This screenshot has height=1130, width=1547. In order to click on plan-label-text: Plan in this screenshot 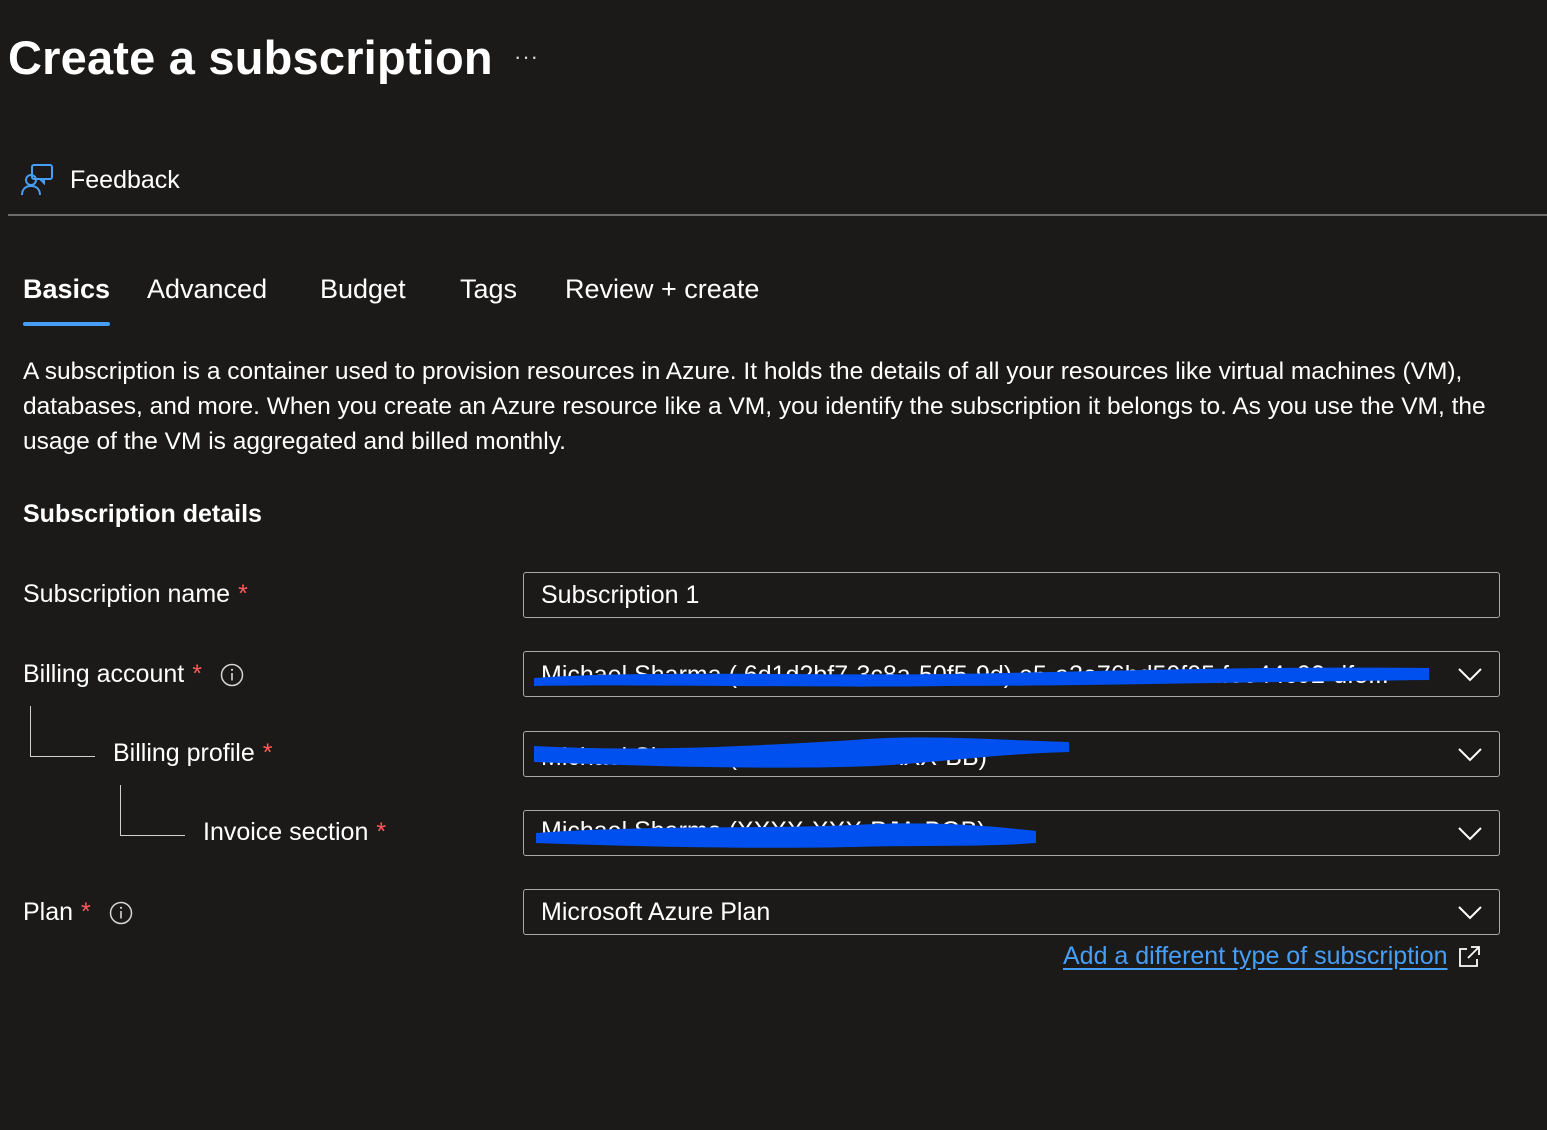, I will do `click(48, 912)`.